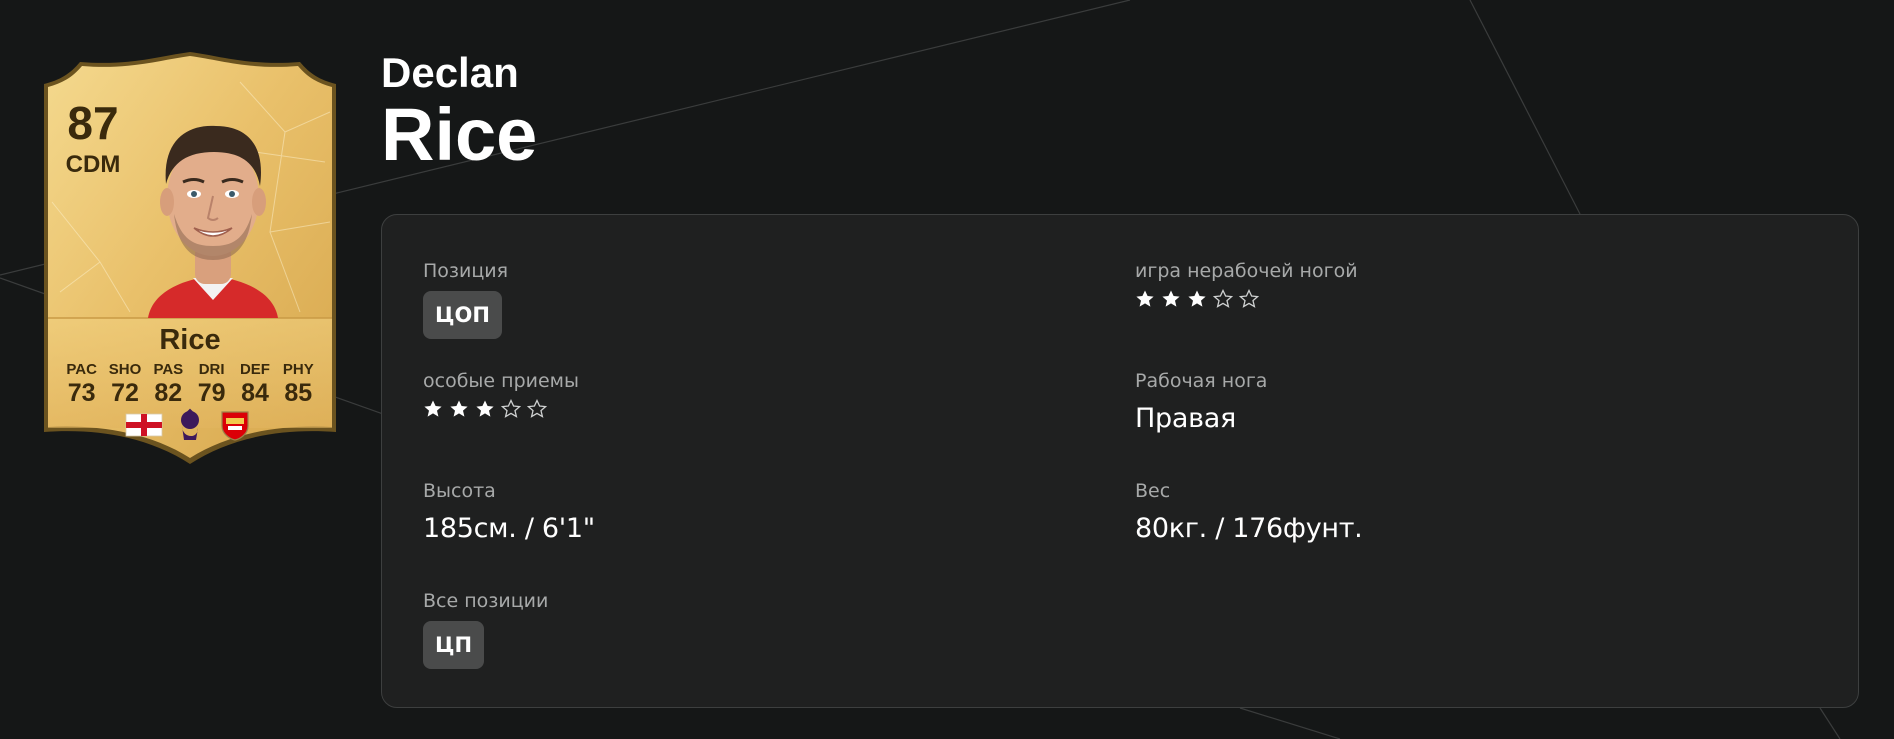  Describe the element at coordinates (144, 425) in the screenshot. I see `england-flag-icon` at that location.